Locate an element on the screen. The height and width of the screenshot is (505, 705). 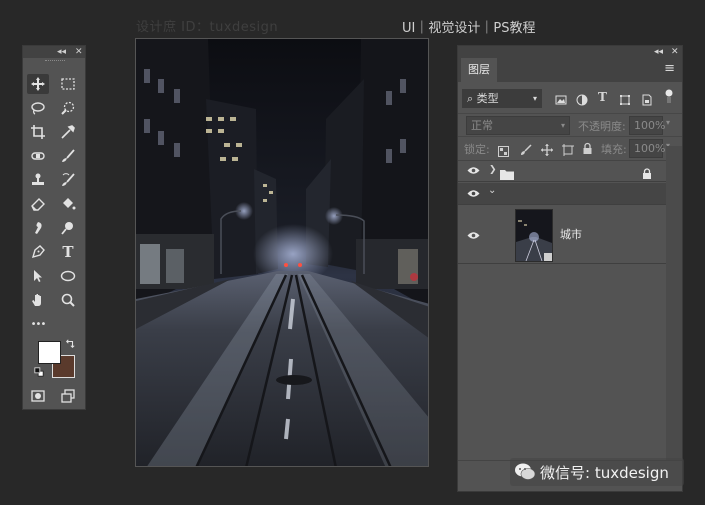
more-tools-icon: ••• is located at coordinates (38, 324).